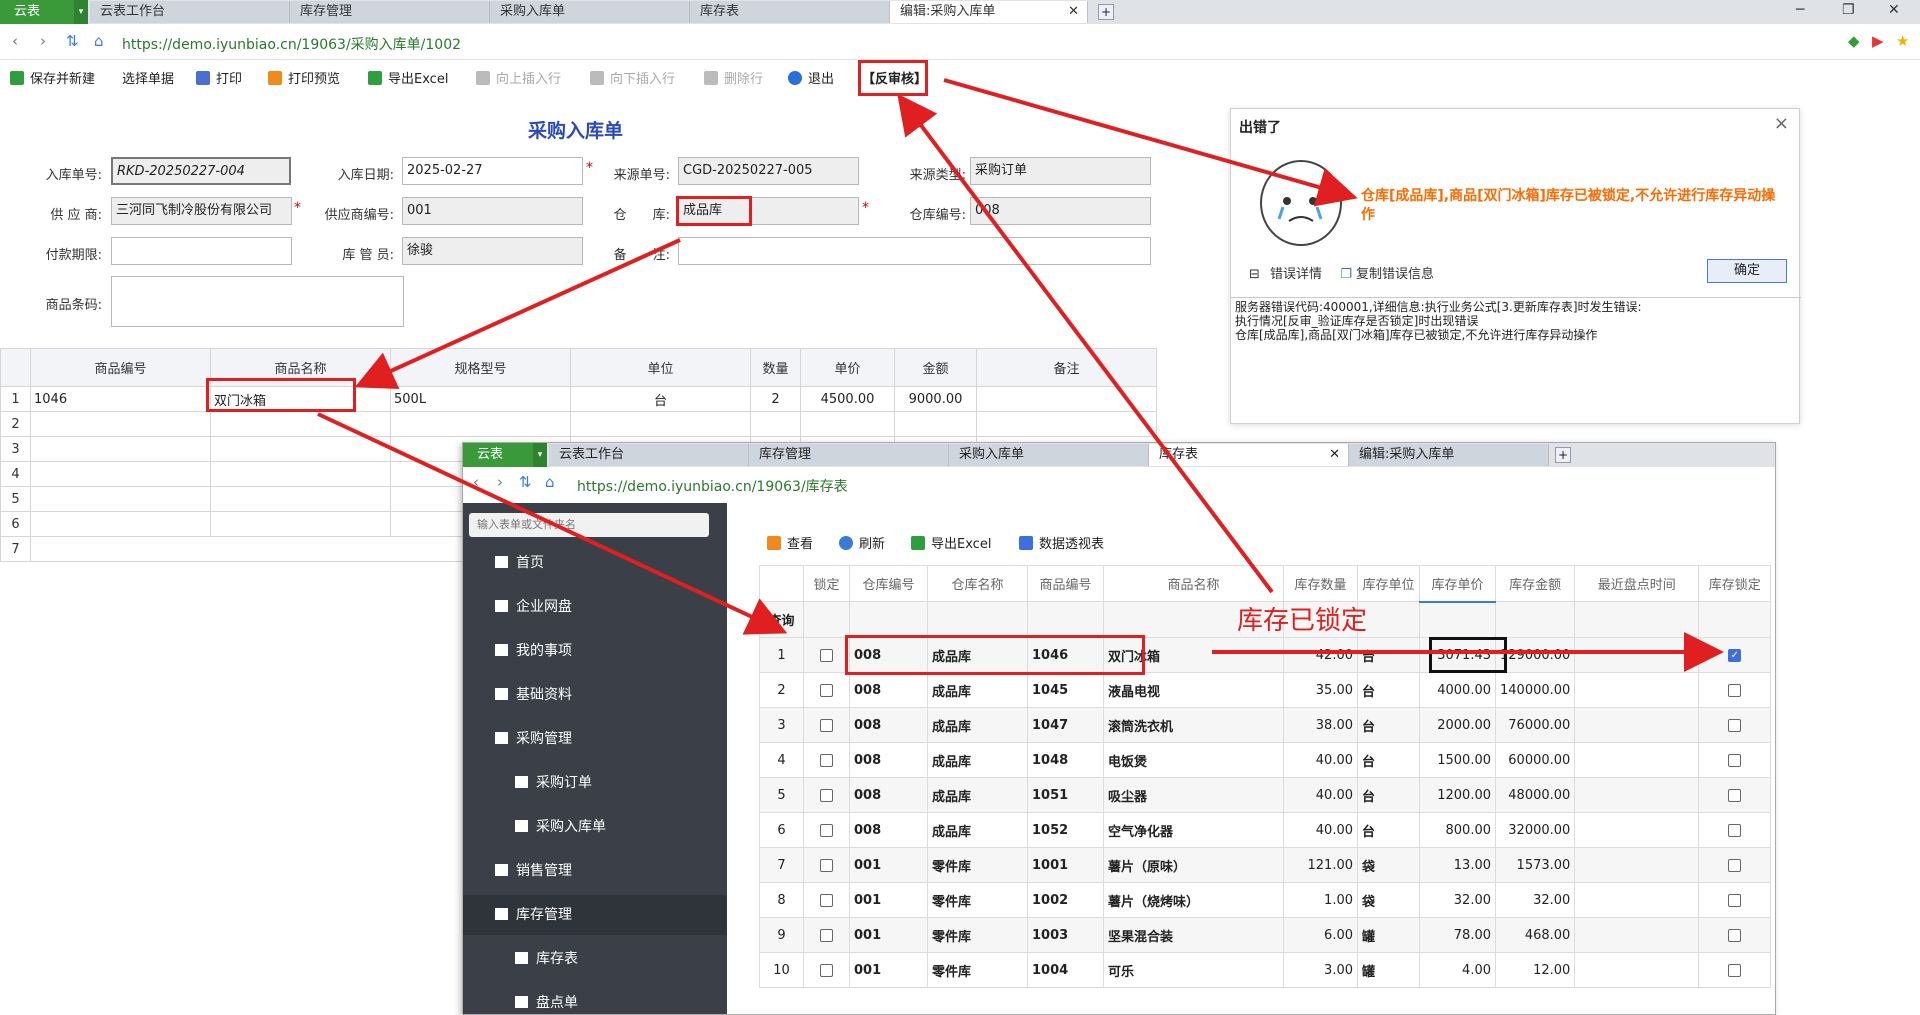  I want to click on table-row: 5 008 成品库 1051 吸尘器 40.00 台 1200.00 48000.00, so click(1265, 795).